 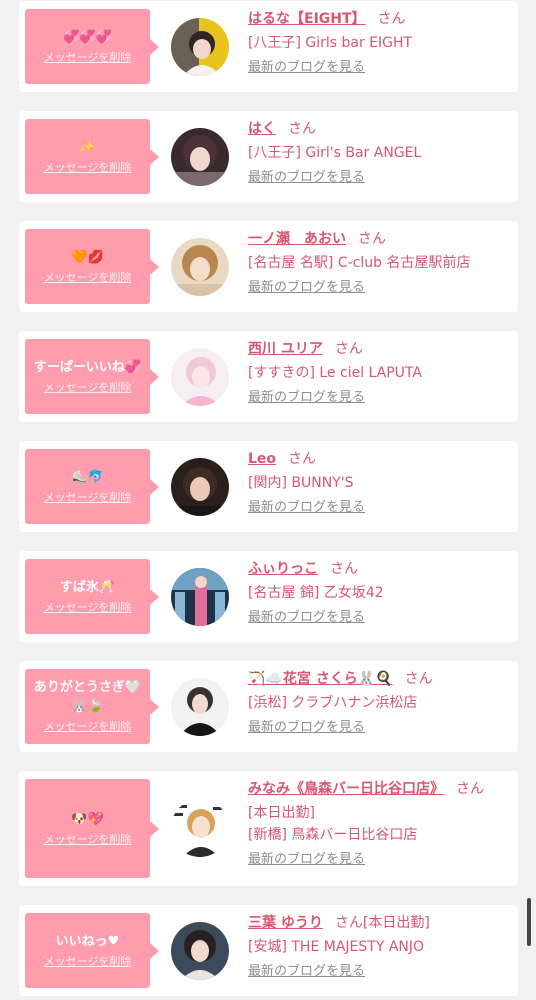 I want to click on cast-name-link: はるな【EIGHT】, so click(x=307, y=19).